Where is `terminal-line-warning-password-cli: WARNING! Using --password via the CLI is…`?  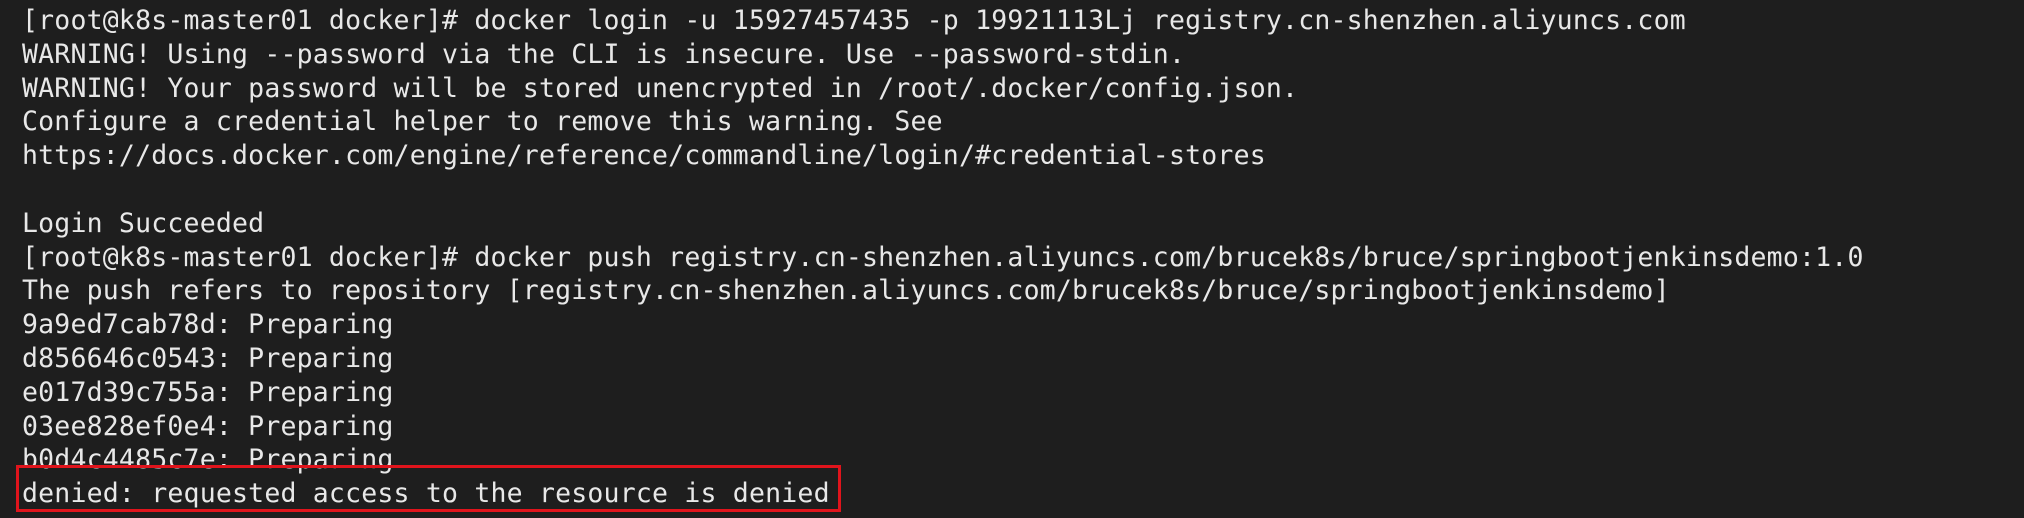 terminal-line-warning-password-cli: WARNING! Using --password via the CLI is… is located at coordinates (604, 54).